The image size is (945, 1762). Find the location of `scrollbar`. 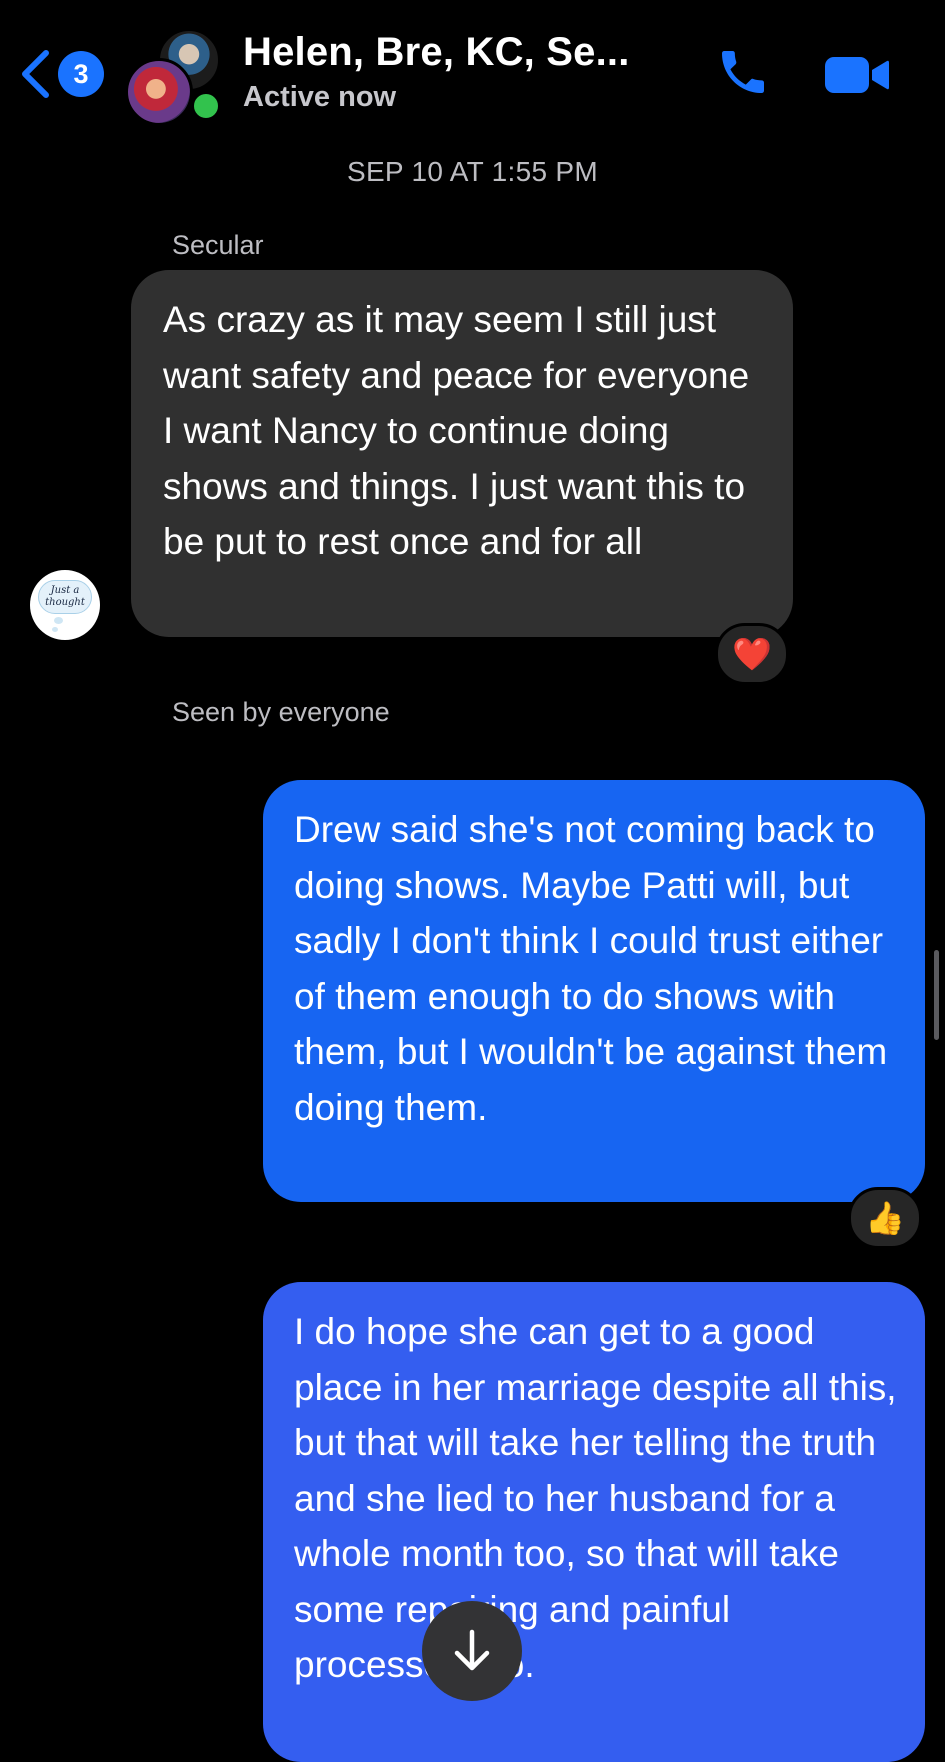

scrollbar is located at coordinates (936, 995).